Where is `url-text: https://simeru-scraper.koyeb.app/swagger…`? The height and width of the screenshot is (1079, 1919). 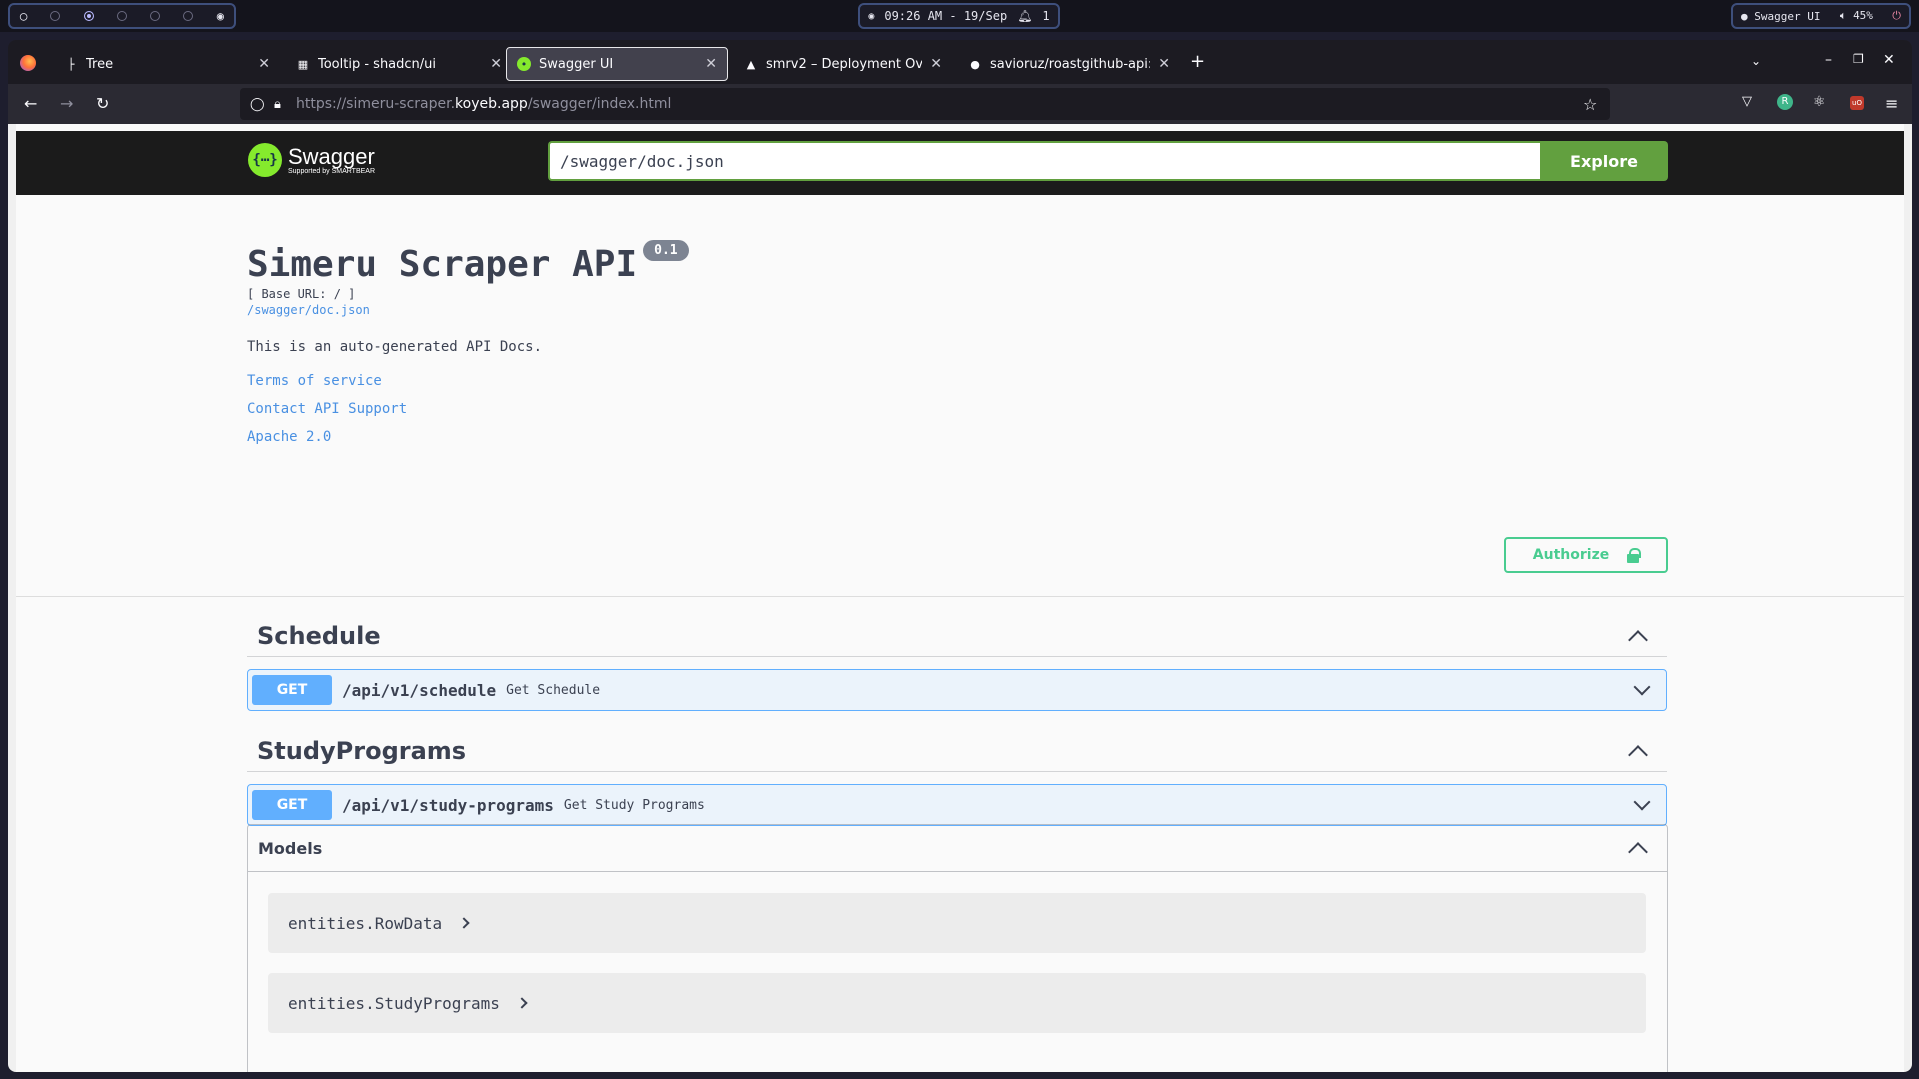 url-text: https://simeru-scraper.koyeb.app/swagger… is located at coordinates (483, 104).